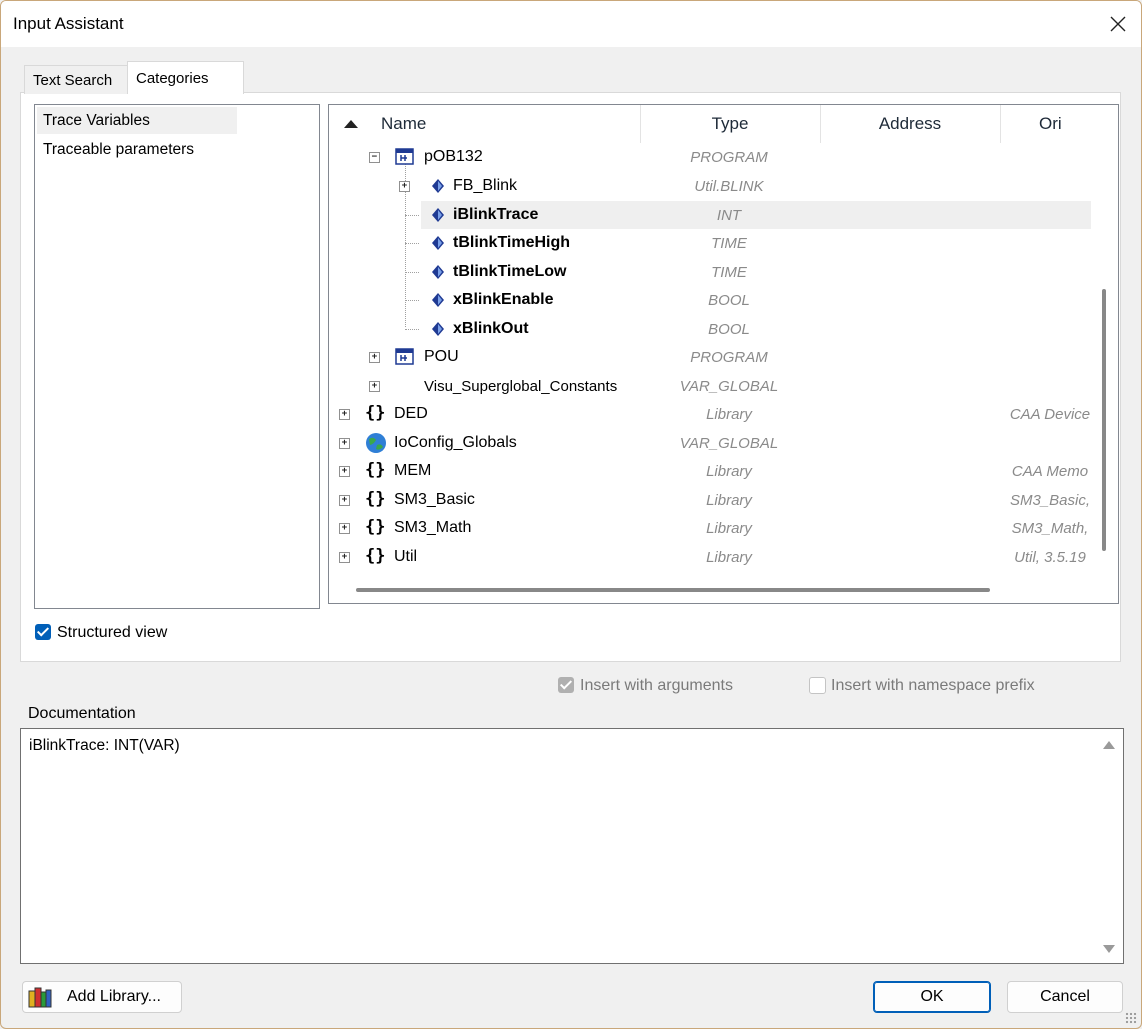 Image resolution: width=1142 pixels, height=1029 pixels. I want to click on collapse-icon: −, so click(374, 157).